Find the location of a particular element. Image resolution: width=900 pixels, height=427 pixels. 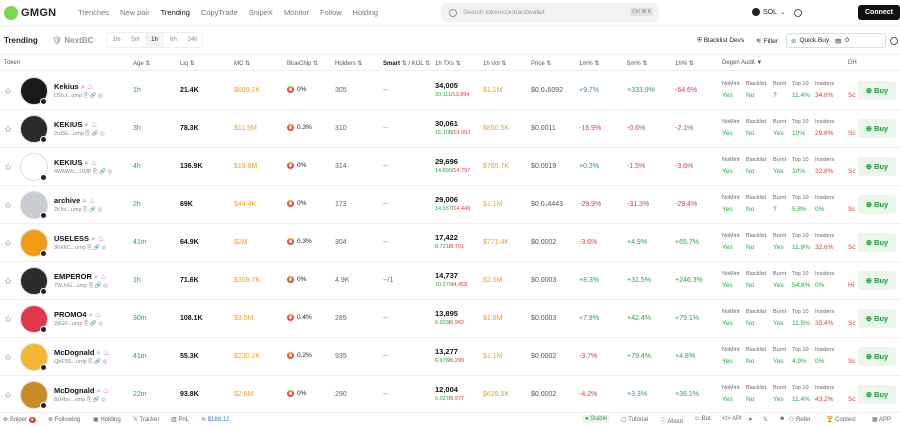

chain-selector: SOL ⌄ is located at coordinates (769, 12).